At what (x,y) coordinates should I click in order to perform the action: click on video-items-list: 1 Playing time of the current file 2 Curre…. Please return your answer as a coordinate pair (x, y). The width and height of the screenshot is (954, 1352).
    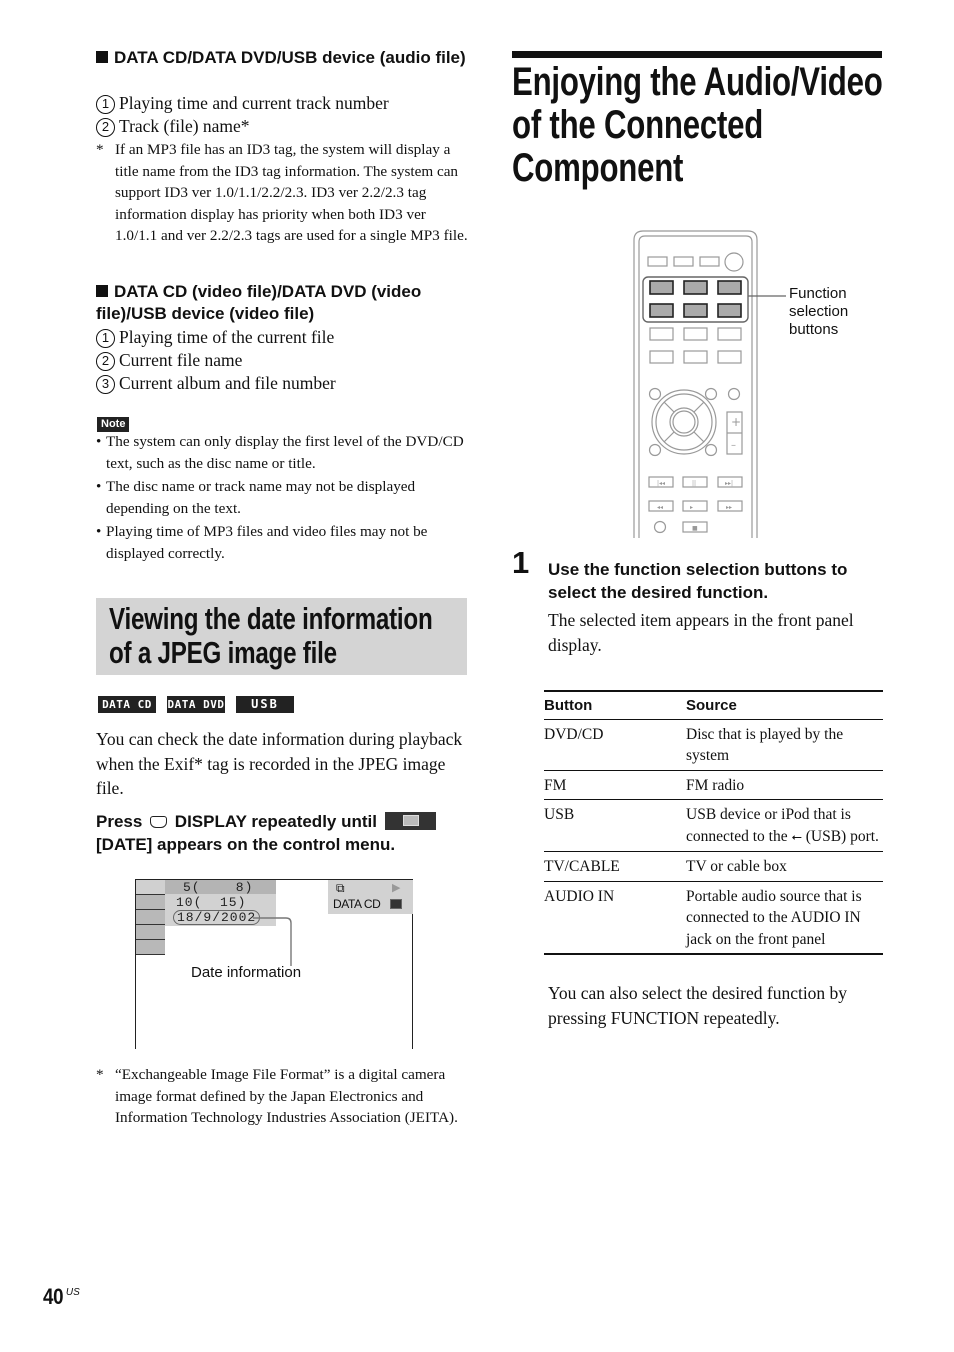
    Looking at the image, I should click on (286, 360).